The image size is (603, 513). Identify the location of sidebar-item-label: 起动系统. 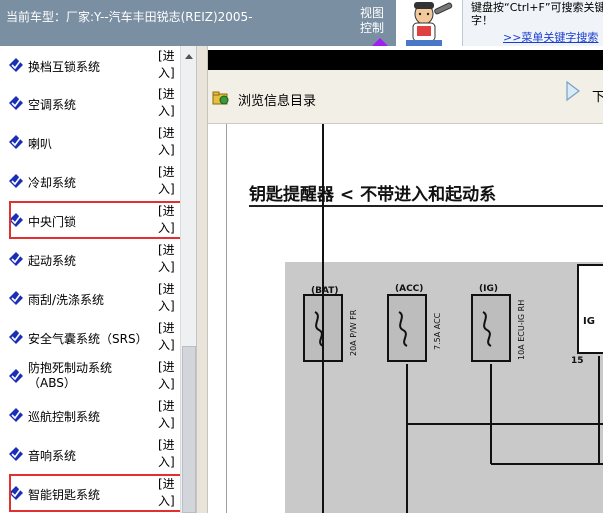
(52, 261).